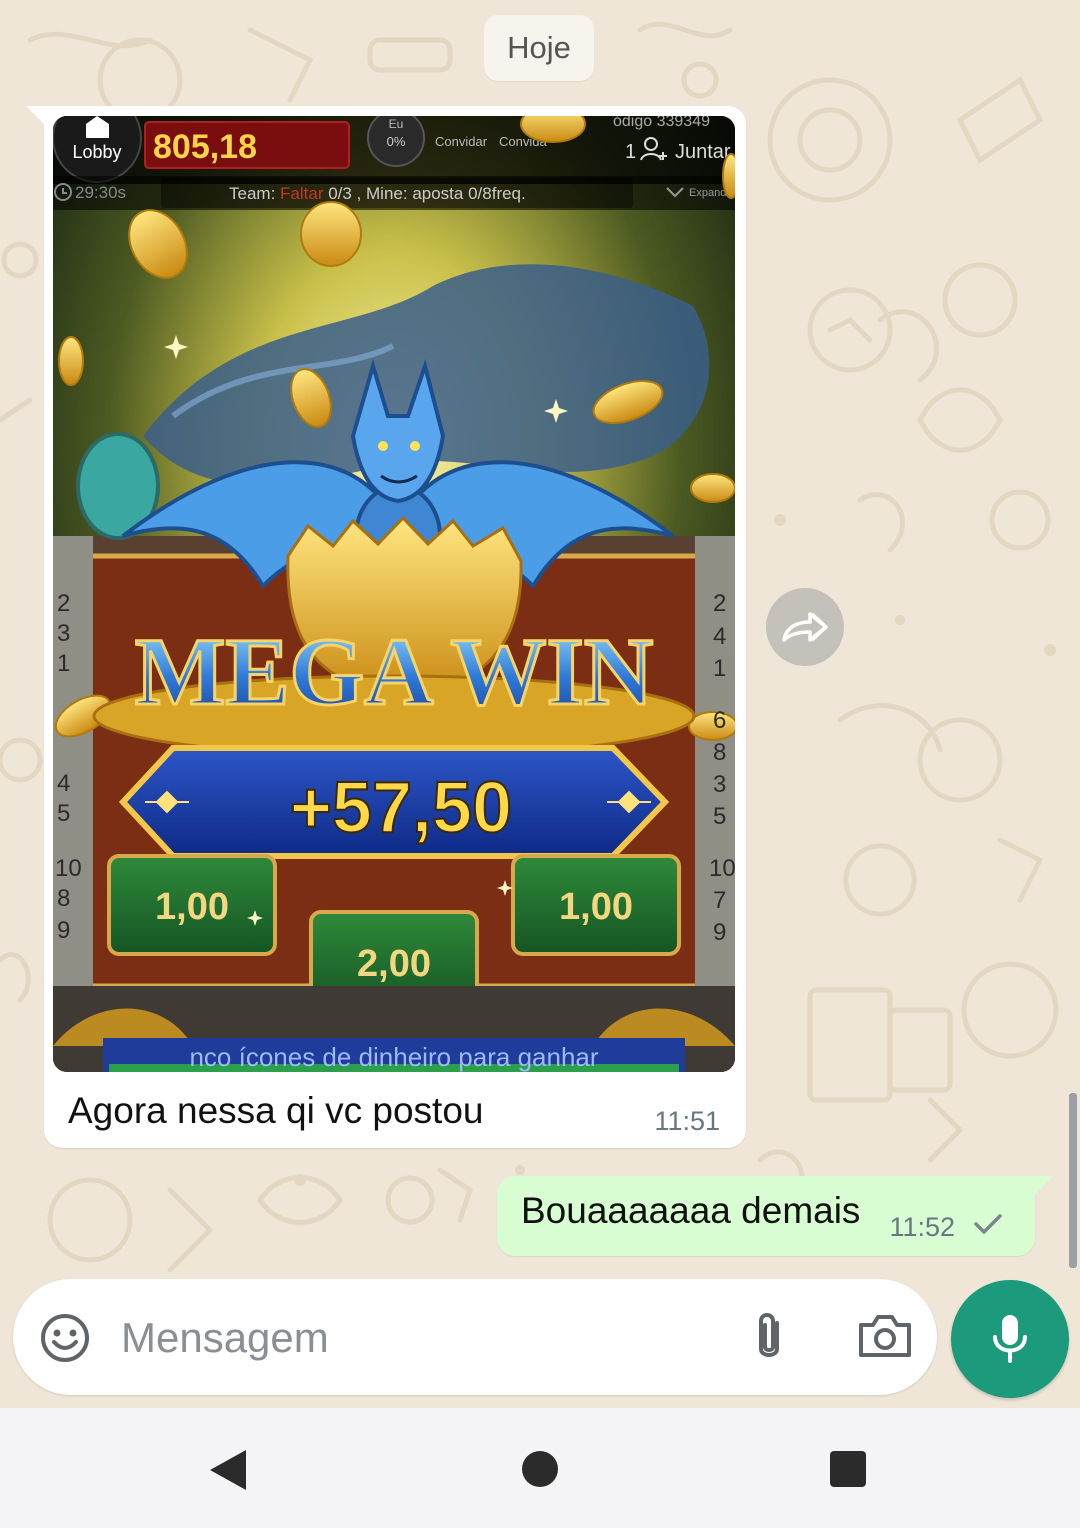 This screenshot has height=1528, width=1080. I want to click on win-amount: +57,50, so click(401, 808).